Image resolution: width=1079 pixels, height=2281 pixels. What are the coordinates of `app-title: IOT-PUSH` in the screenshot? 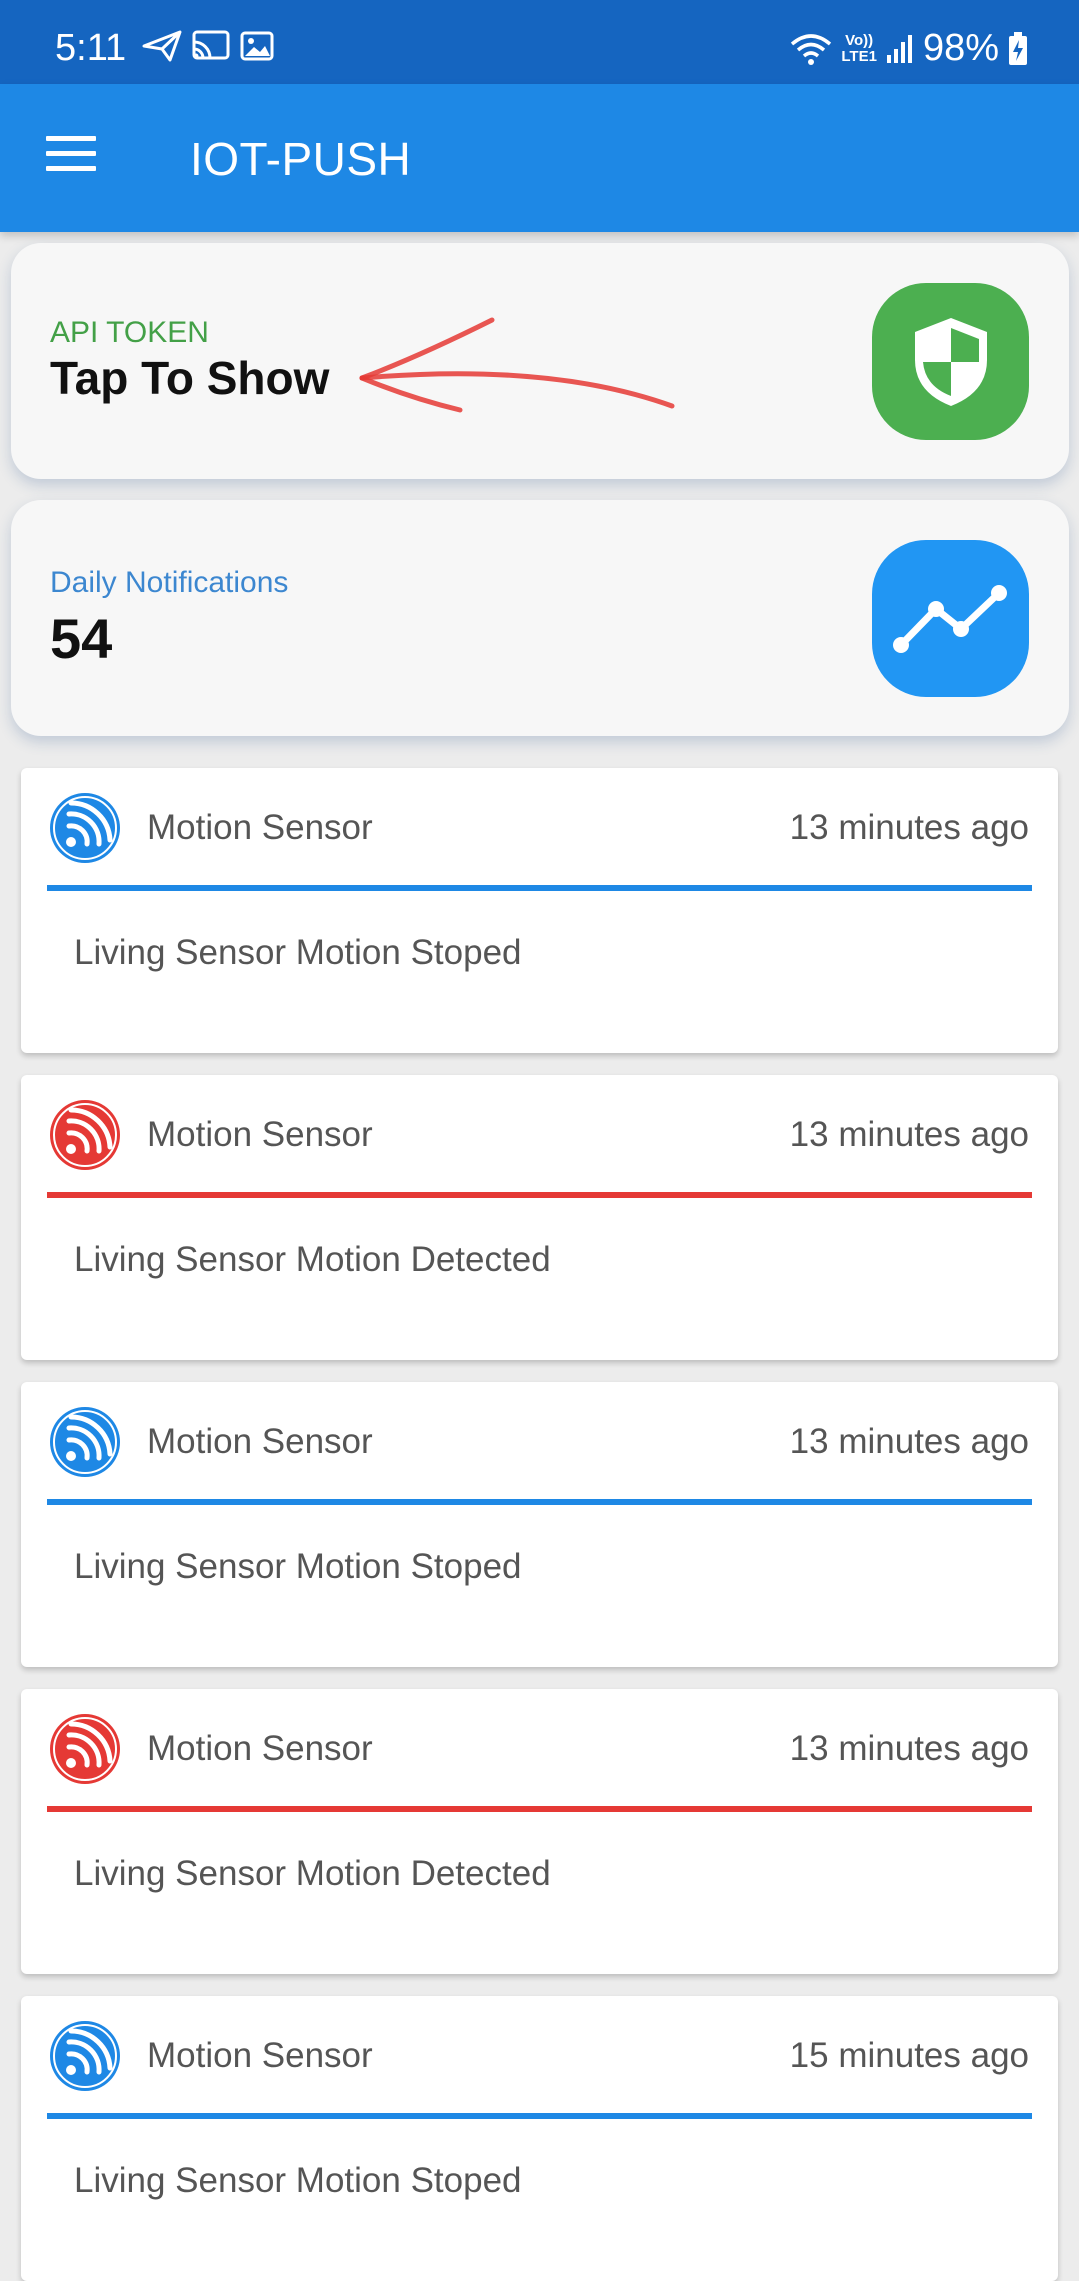 It's located at (301, 159).